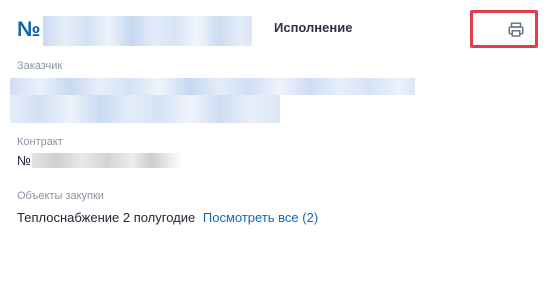 The width and height of the screenshot is (557, 302). Describe the element at coordinates (40, 142) in the screenshot. I see `contract-label: Контракт` at that location.